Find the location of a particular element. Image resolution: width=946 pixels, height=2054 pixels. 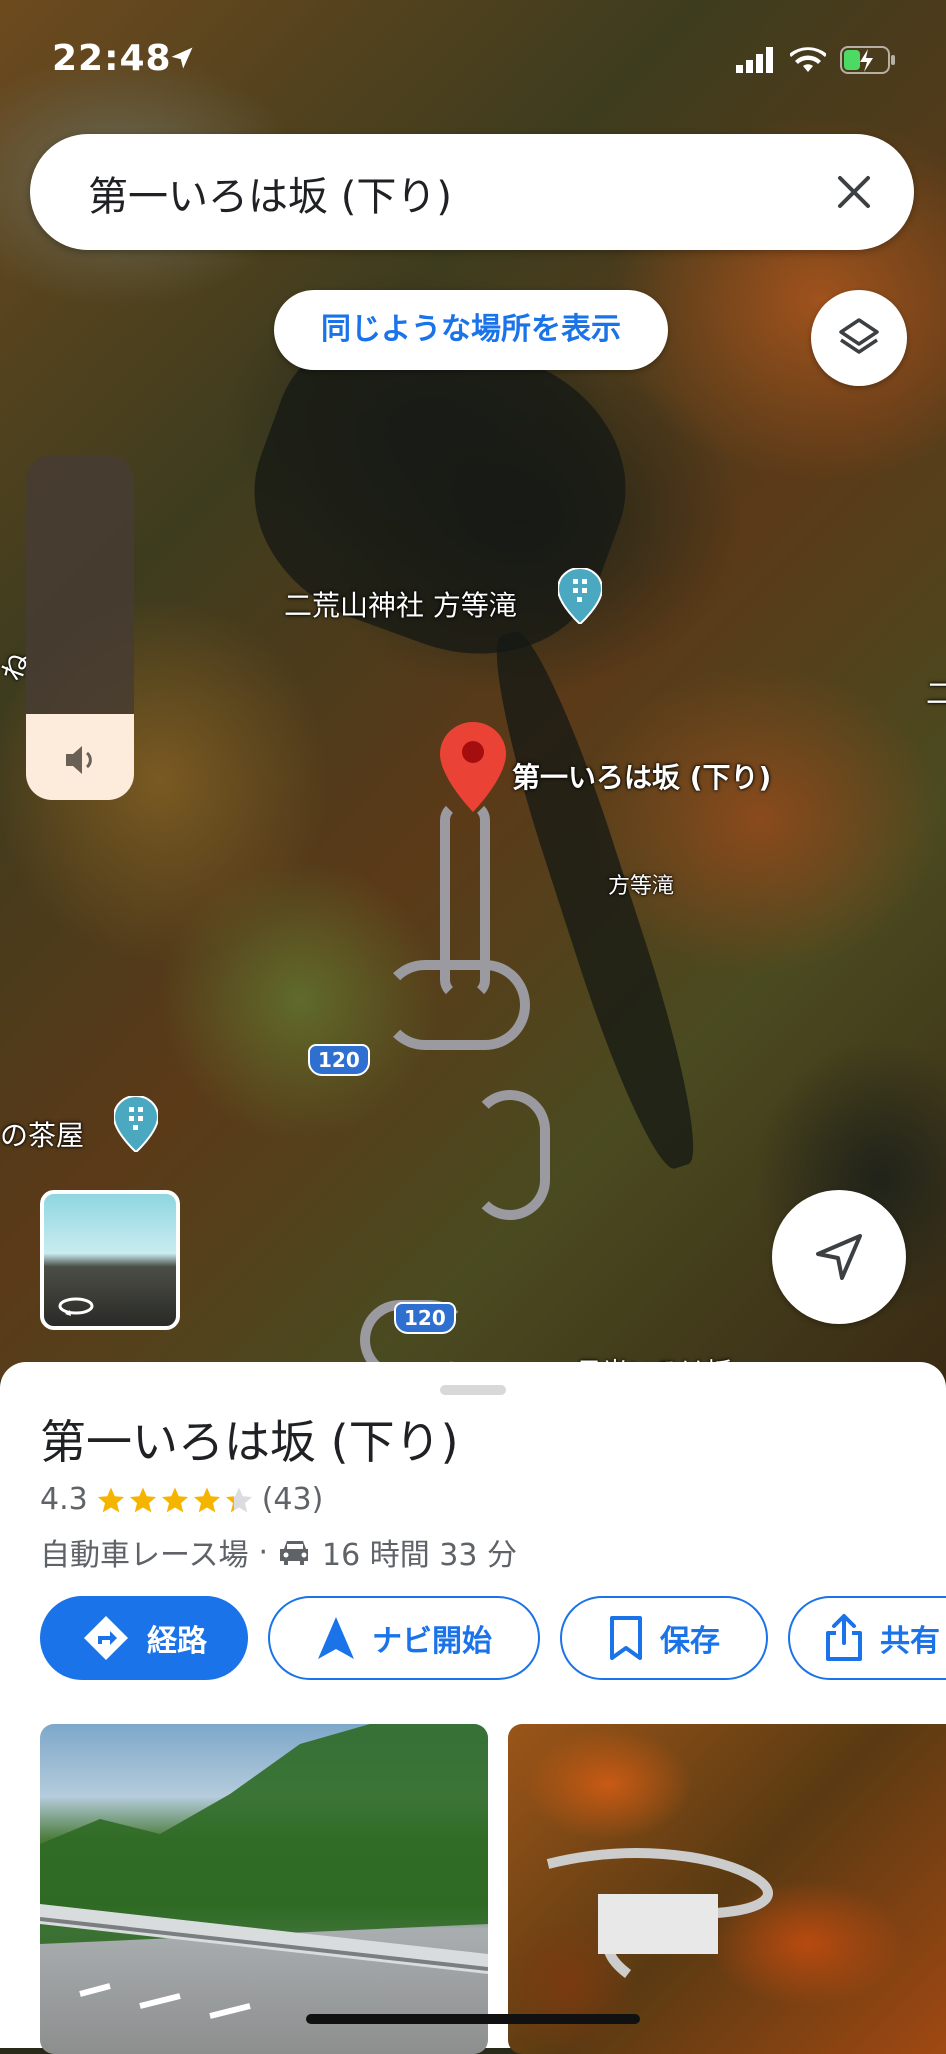

sheet-drag-handle is located at coordinates (473, 1390).